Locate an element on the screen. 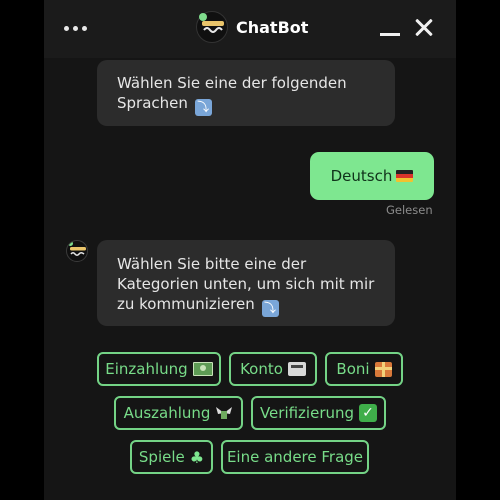 The width and height of the screenshot is (500, 500). quick-reply-verifizierung: Verifizierung ✓ is located at coordinates (318, 413).